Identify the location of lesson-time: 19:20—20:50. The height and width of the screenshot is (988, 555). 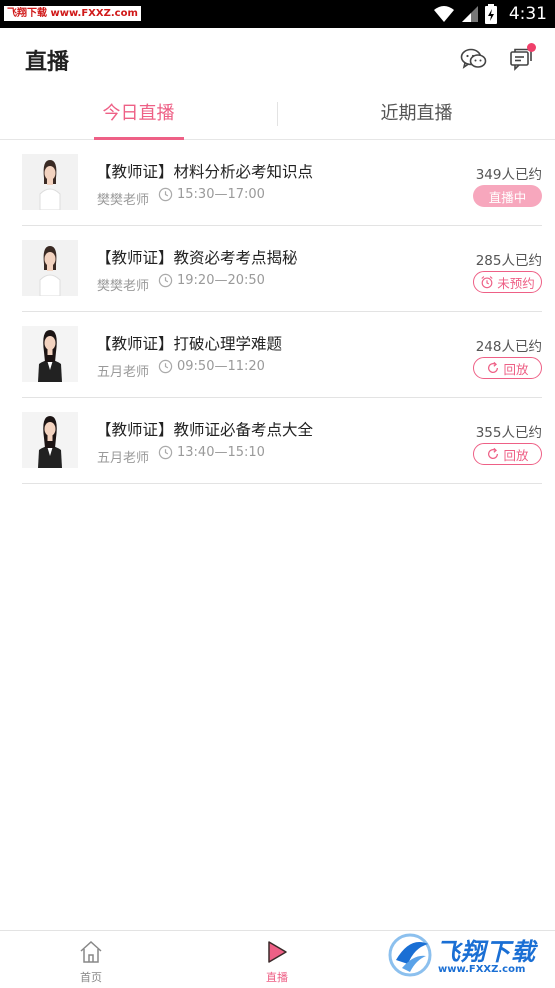
(211, 280).